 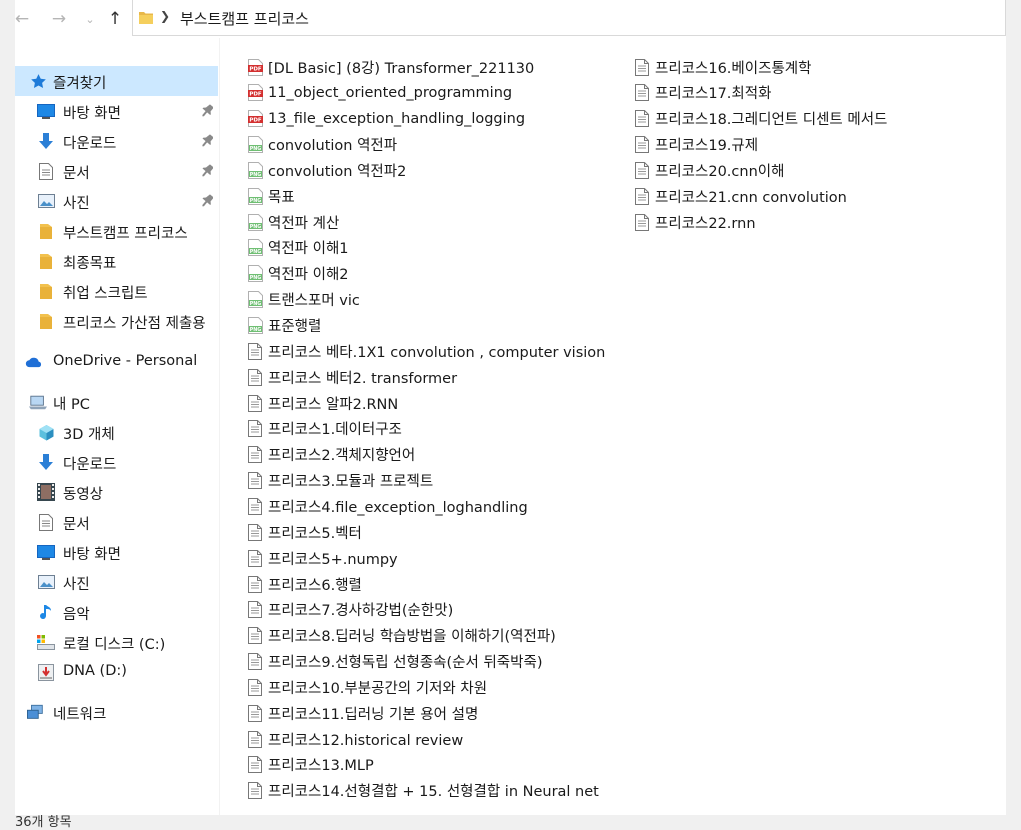 What do you see at coordinates (83, 495) in the screenshot?
I see `sidebar-item-label: 동영상` at bounding box center [83, 495].